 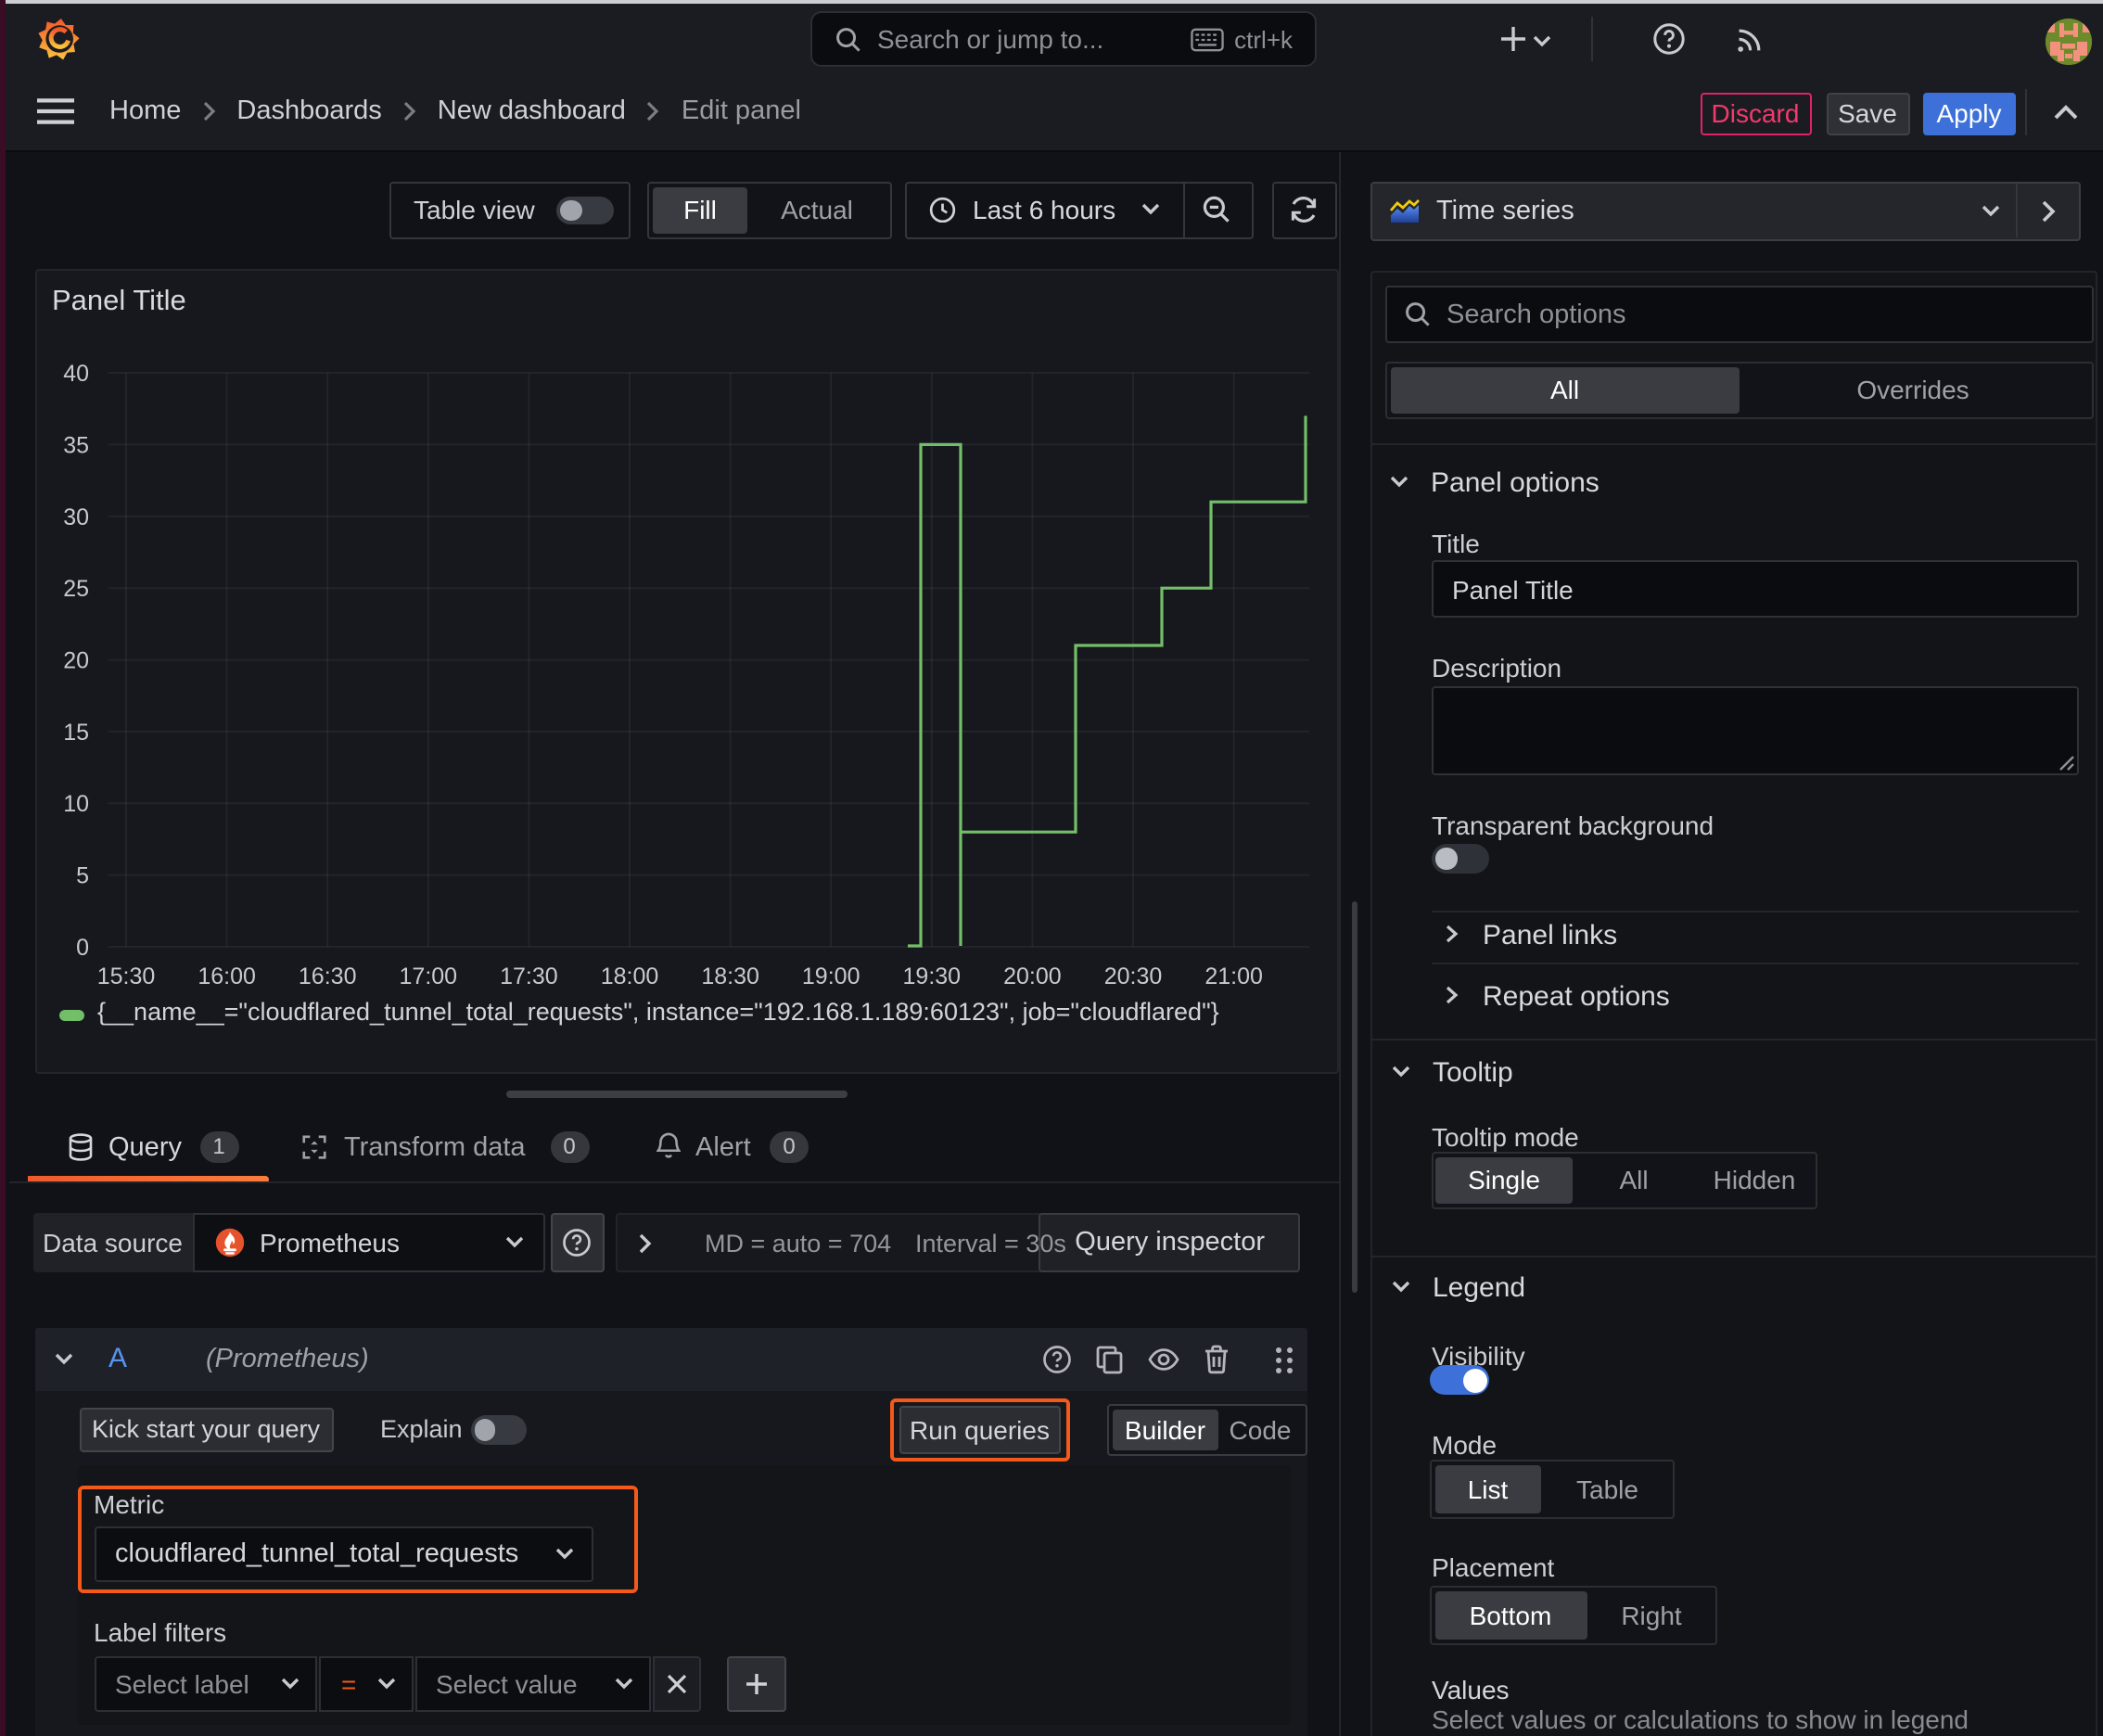 I want to click on svg-text: 0, so click(x=81, y=948).